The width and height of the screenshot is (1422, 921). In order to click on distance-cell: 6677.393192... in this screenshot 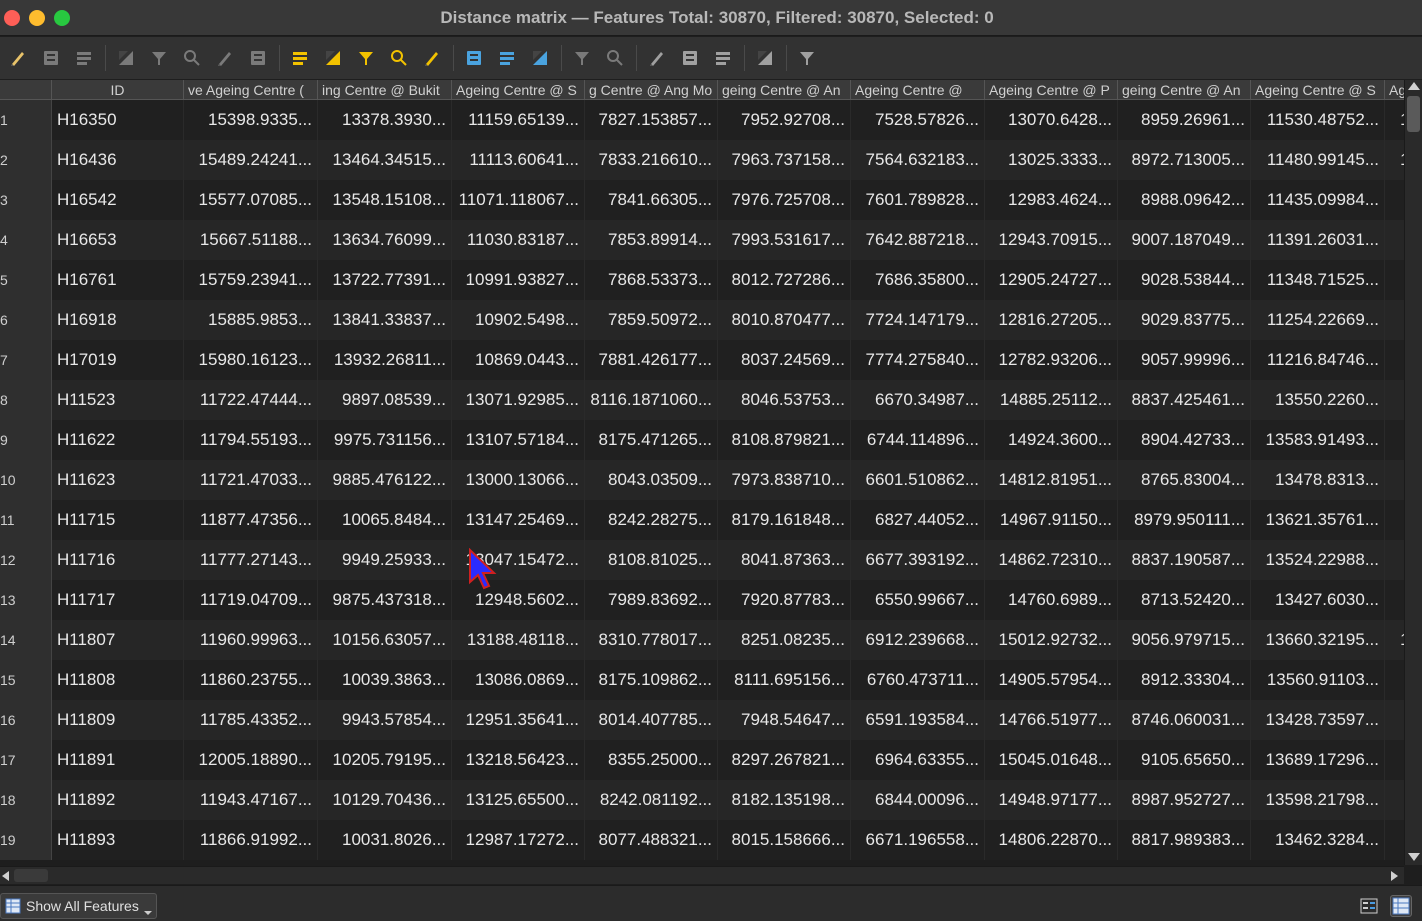, I will do `click(918, 560)`.